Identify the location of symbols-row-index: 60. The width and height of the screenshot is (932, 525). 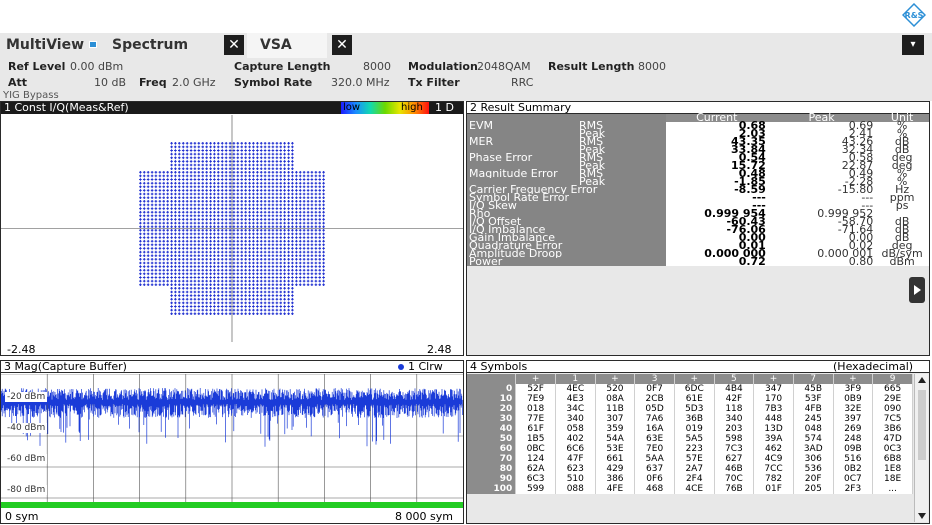
(492, 449).